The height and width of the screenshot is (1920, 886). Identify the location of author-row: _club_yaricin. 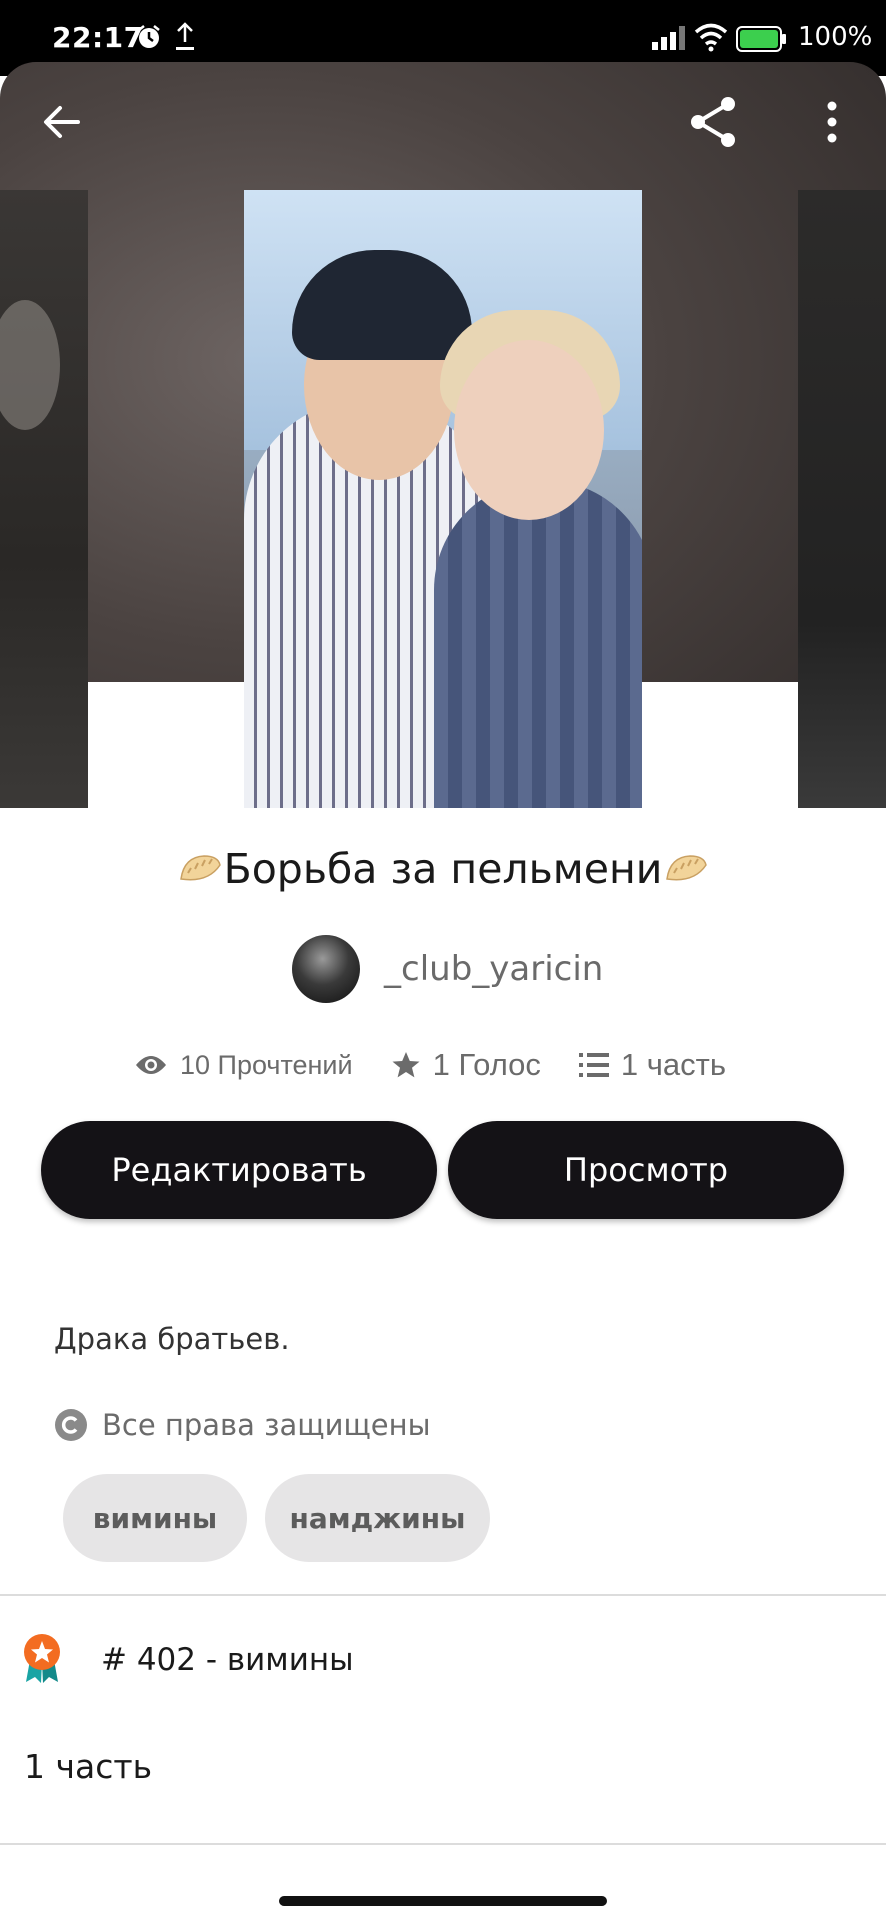
(447, 969).